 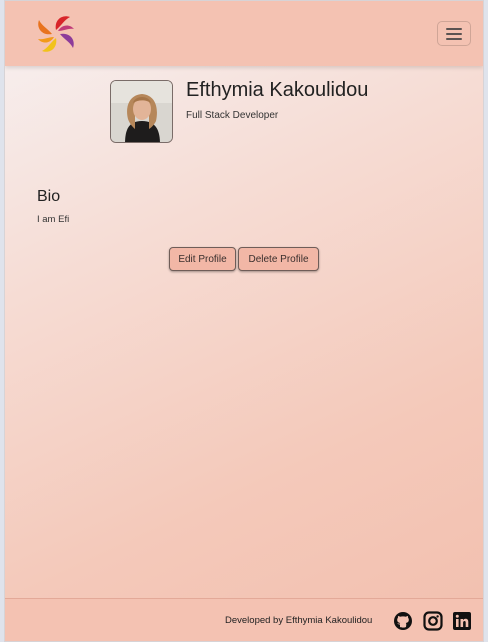 I want to click on instagram-icon, so click(x=433, y=621).